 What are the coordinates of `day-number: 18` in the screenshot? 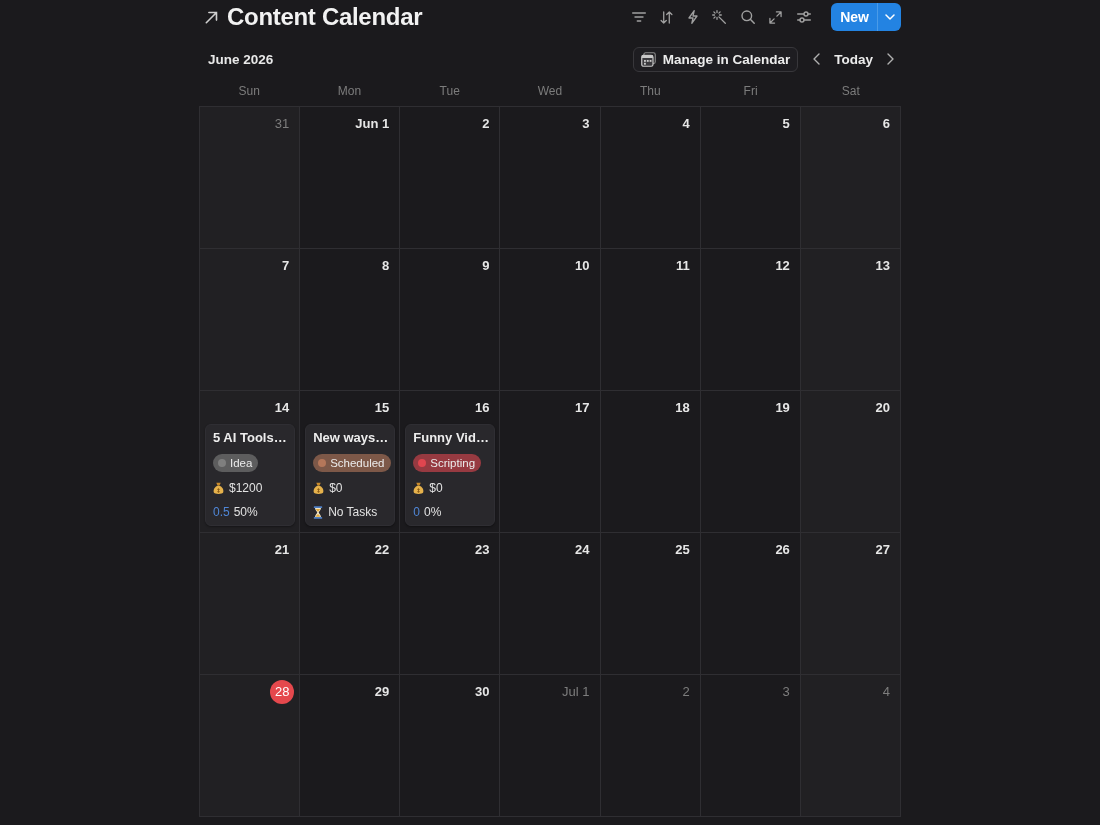 It's located at (682, 407).